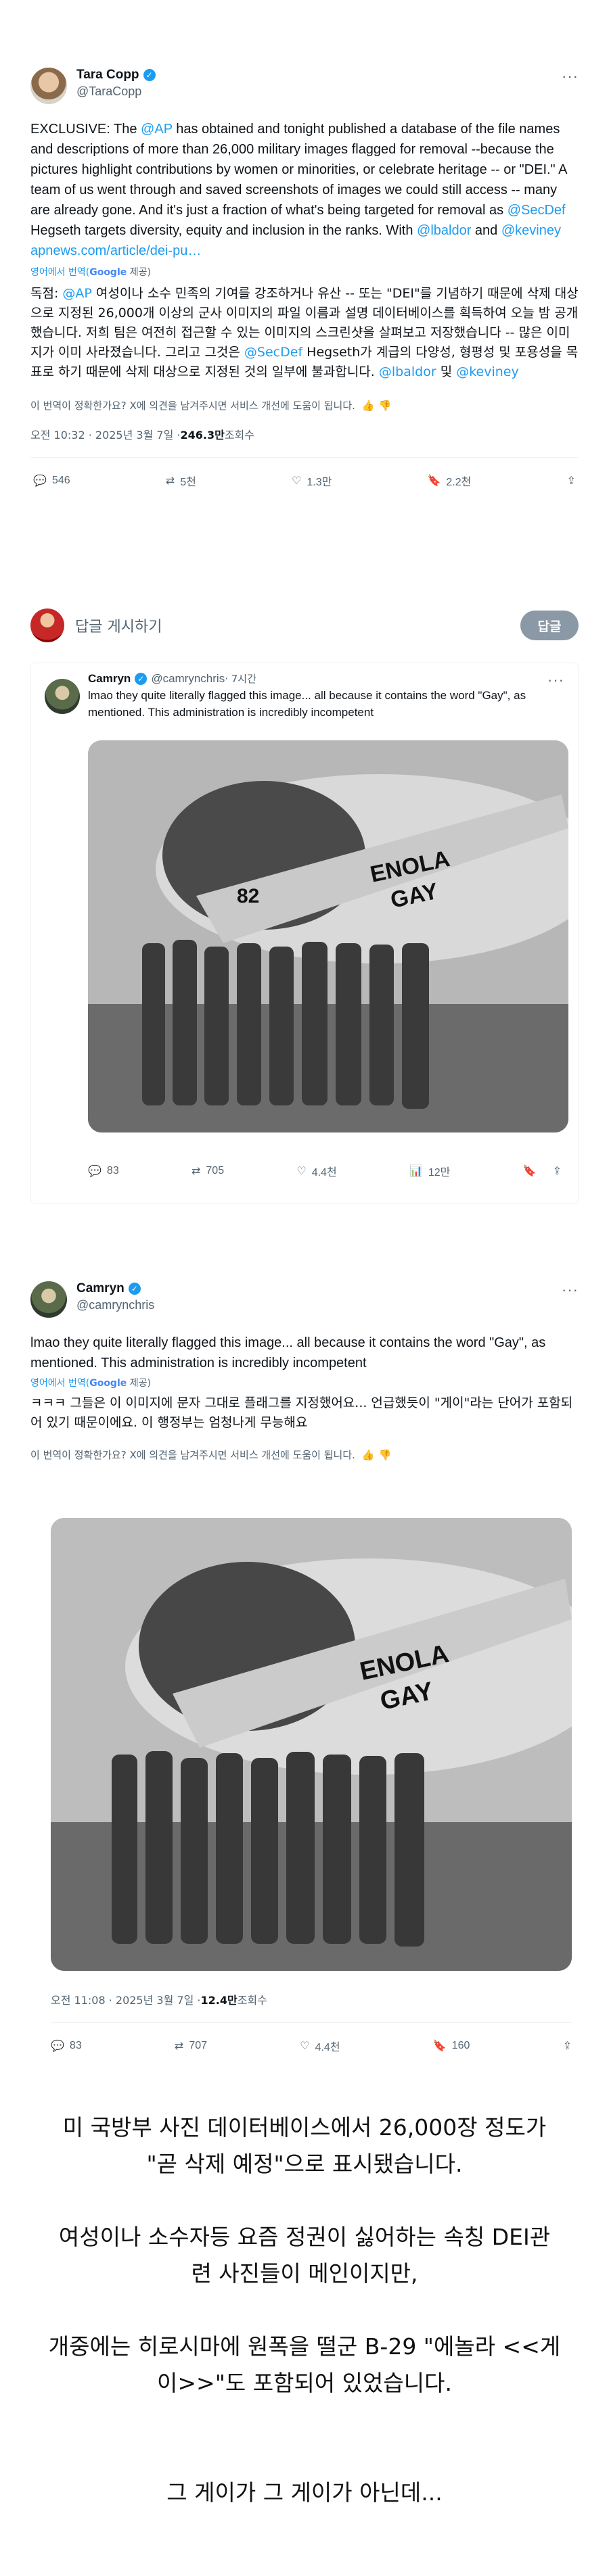 This screenshot has height=2576, width=609. What do you see at coordinates (446, 371) in the screenshot?
I see `kr-text: 및` at bounding box center [446, 371].